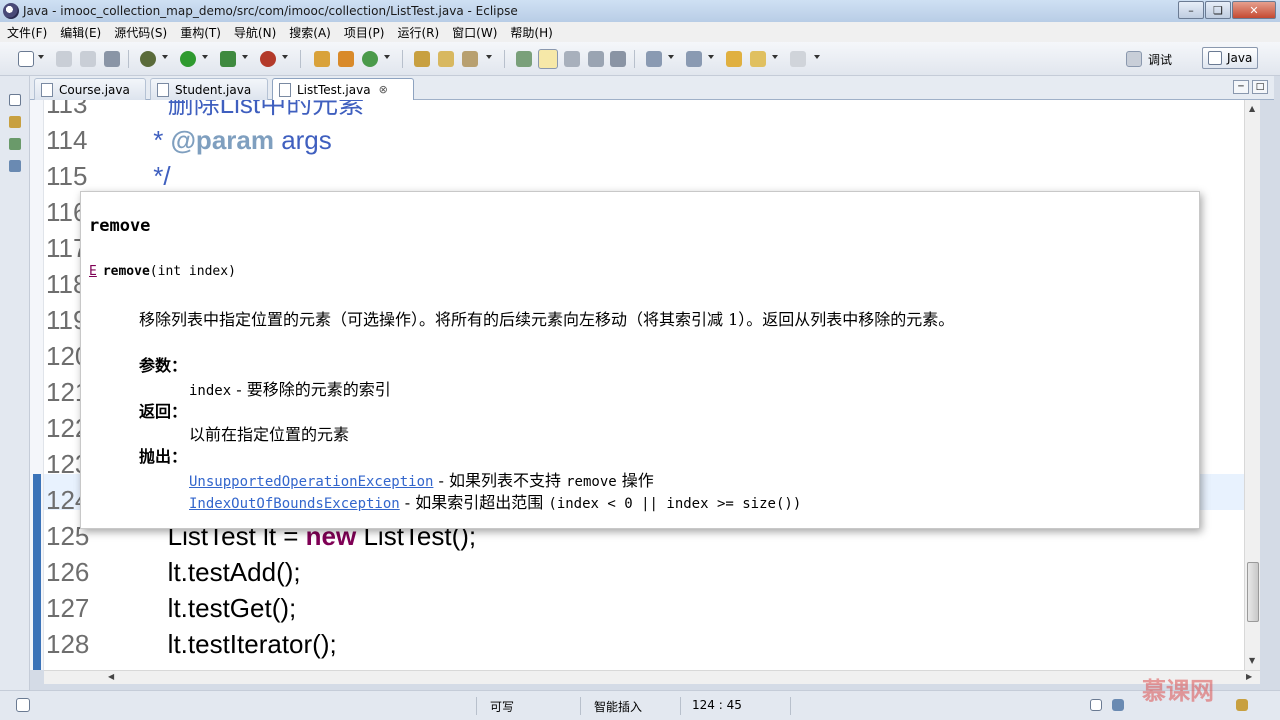  Describe the element at coordinates (474, 32) in the screenshot. I see `menu-window: 窗口(W)` at that location.